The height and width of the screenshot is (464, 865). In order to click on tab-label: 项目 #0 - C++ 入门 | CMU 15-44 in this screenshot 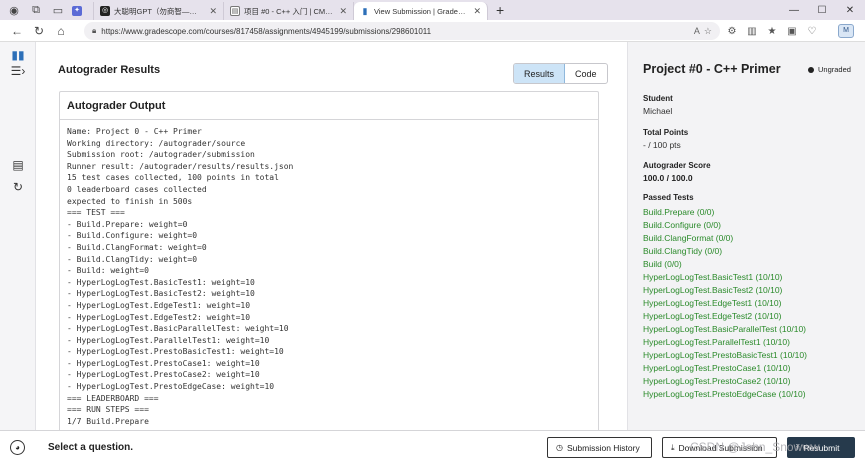, I will do `click(288, 11)`.